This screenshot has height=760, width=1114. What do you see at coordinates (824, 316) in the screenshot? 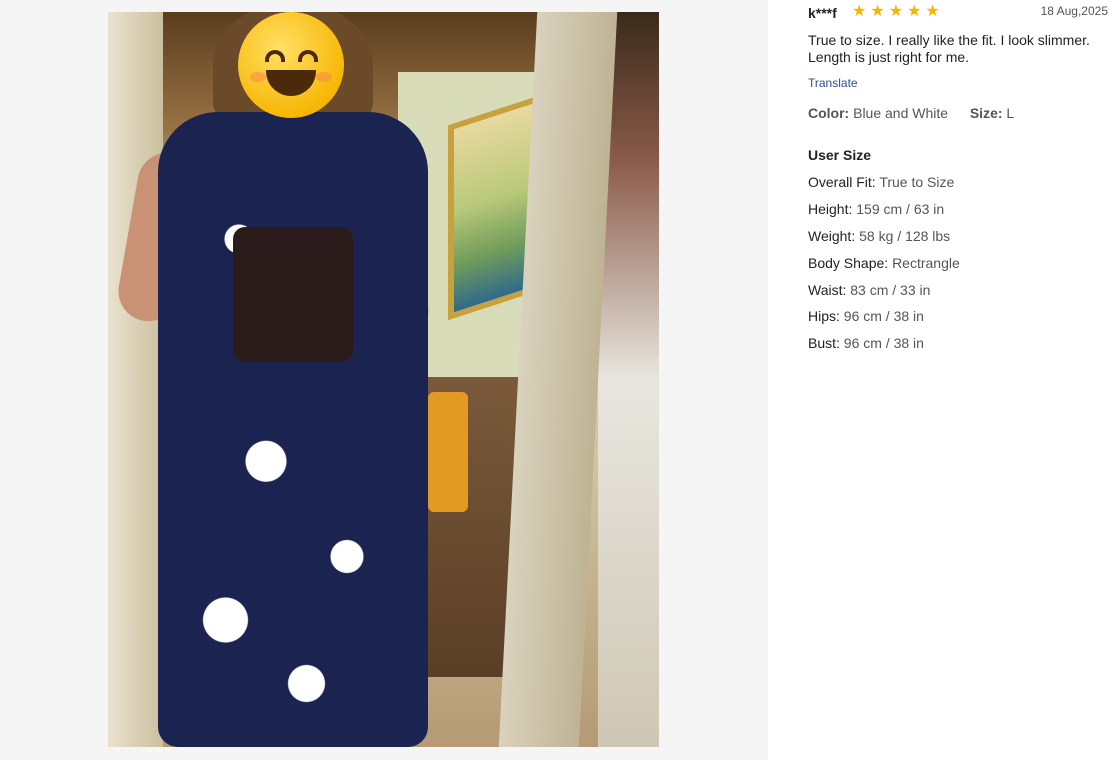
I see `size-row-label: Hips:` at bounding box center [824, 316].